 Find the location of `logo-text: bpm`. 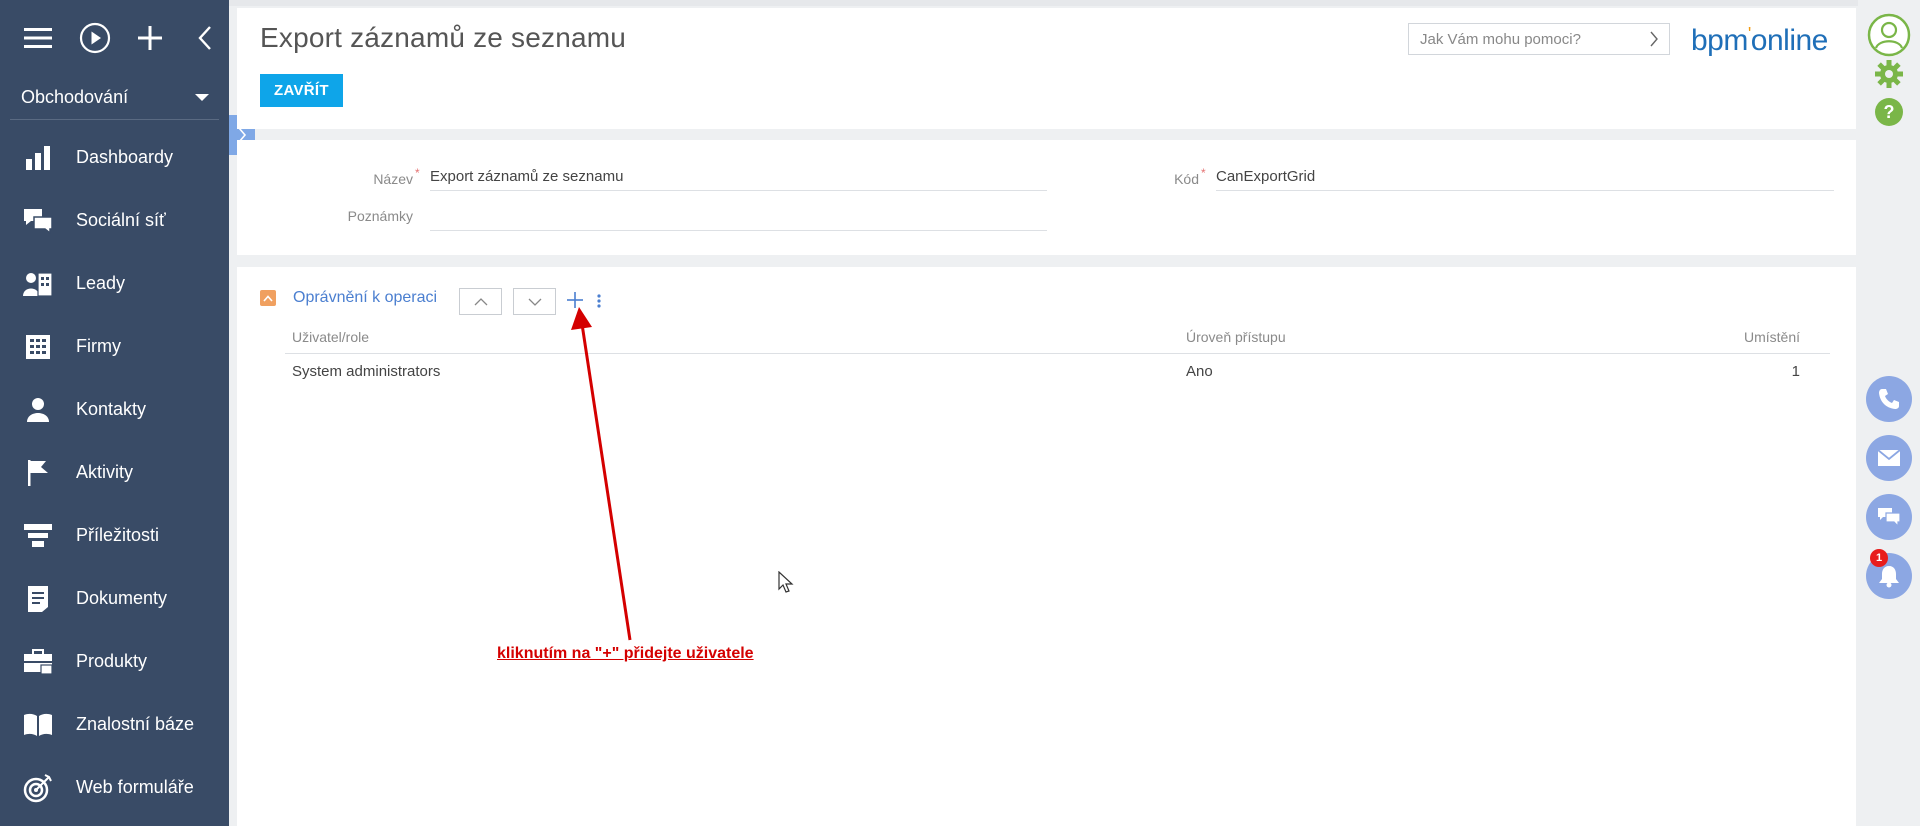

logo-text: bpm is located at coordinates (1719, 40).